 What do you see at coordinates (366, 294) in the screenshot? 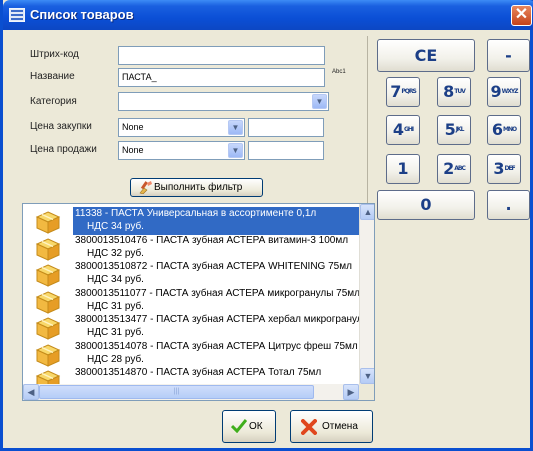
I see `vertical-scrollbar: ▲ ▼` at bounding box center [366, 294].